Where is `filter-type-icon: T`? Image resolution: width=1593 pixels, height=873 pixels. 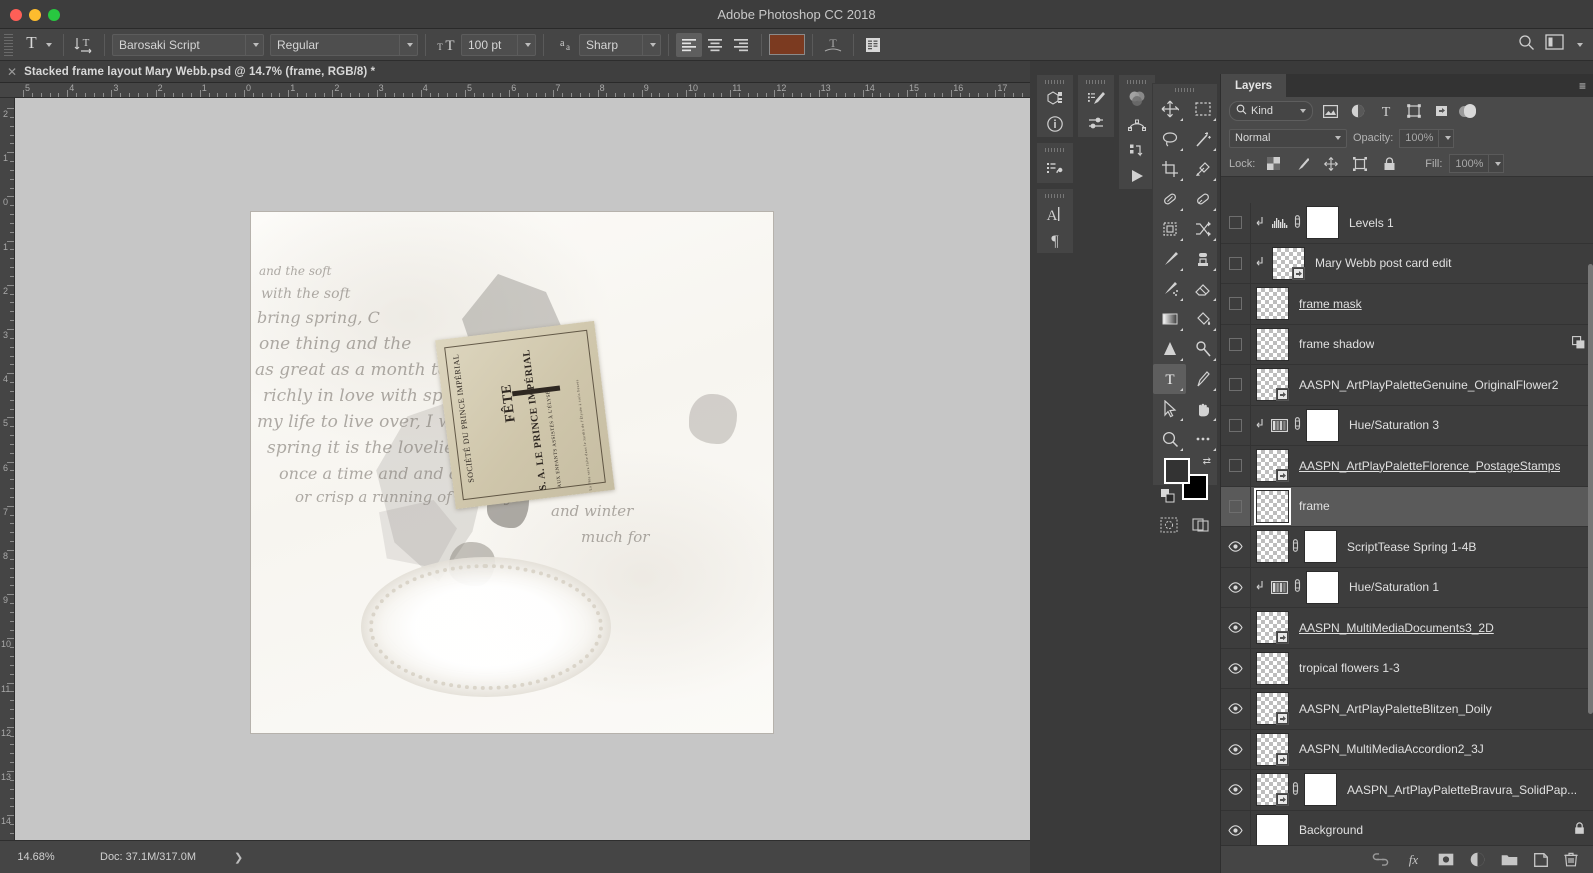
filter-type-icon: T is located at coordinates (1386, 111).